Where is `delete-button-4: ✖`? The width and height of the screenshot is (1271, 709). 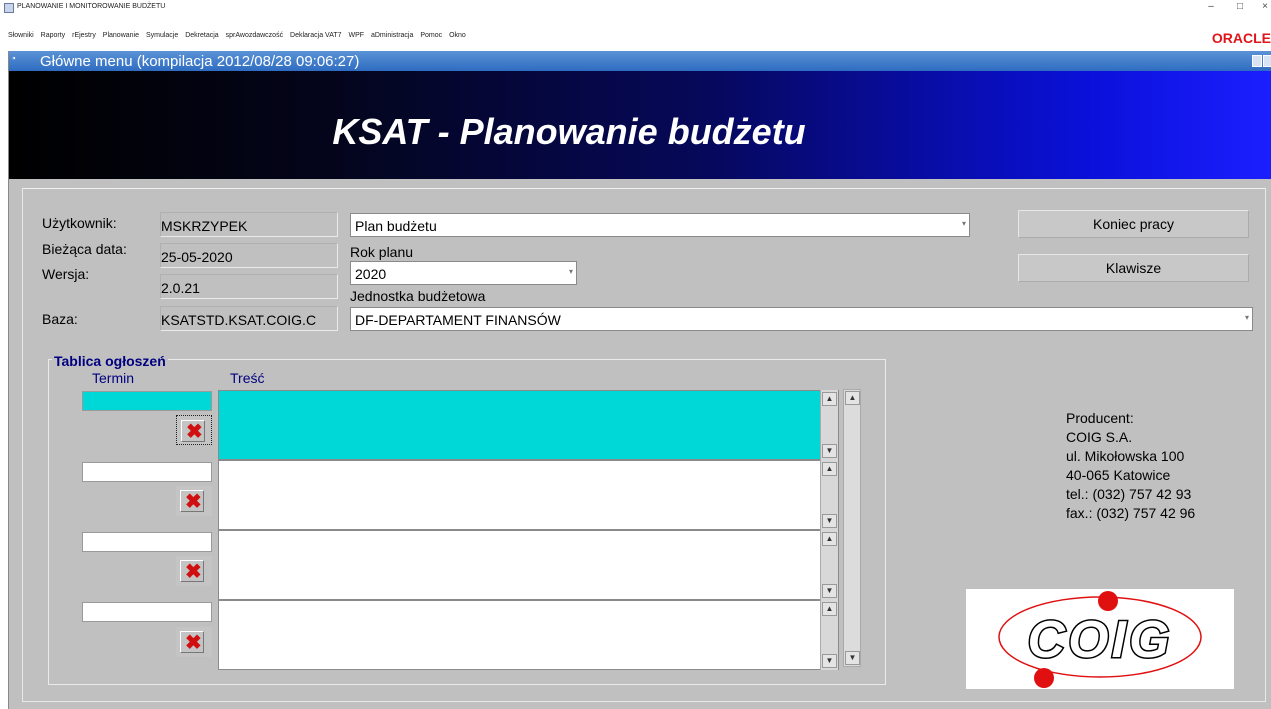
delete-button-4: ✖ is located at coordinates (194, 642).